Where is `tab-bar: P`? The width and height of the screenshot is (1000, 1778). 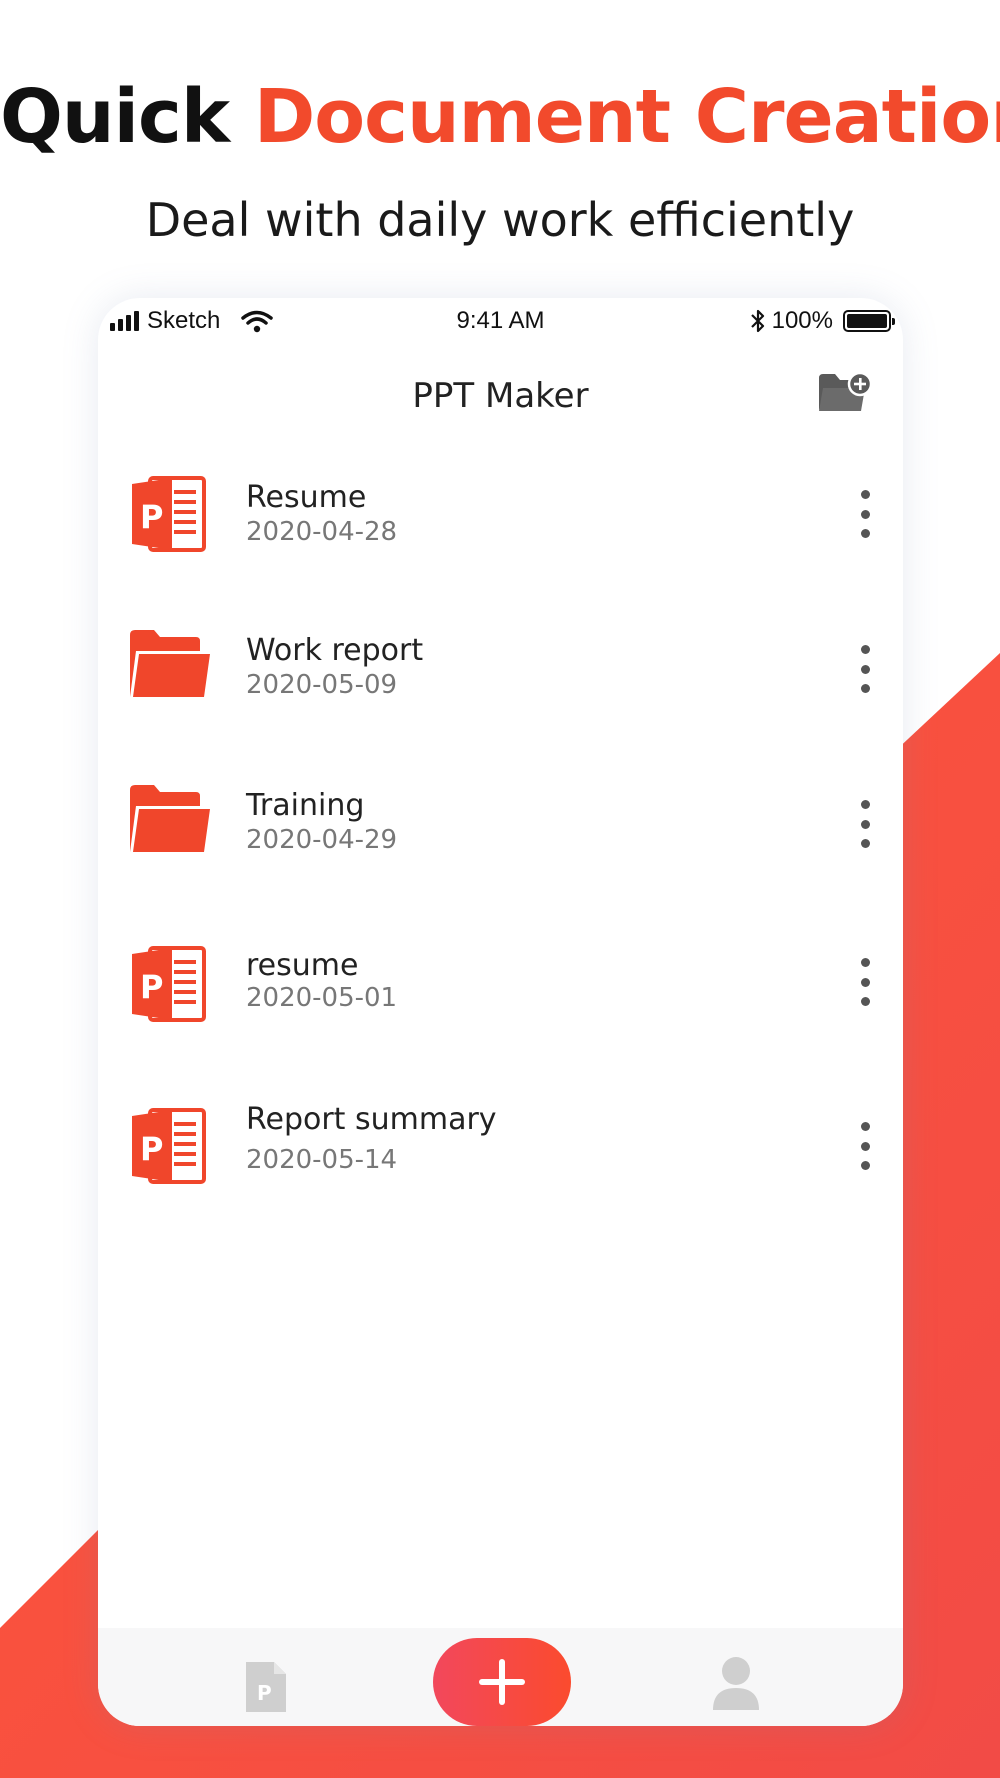 tab-bar: P is located at coordinates (500, 1677).